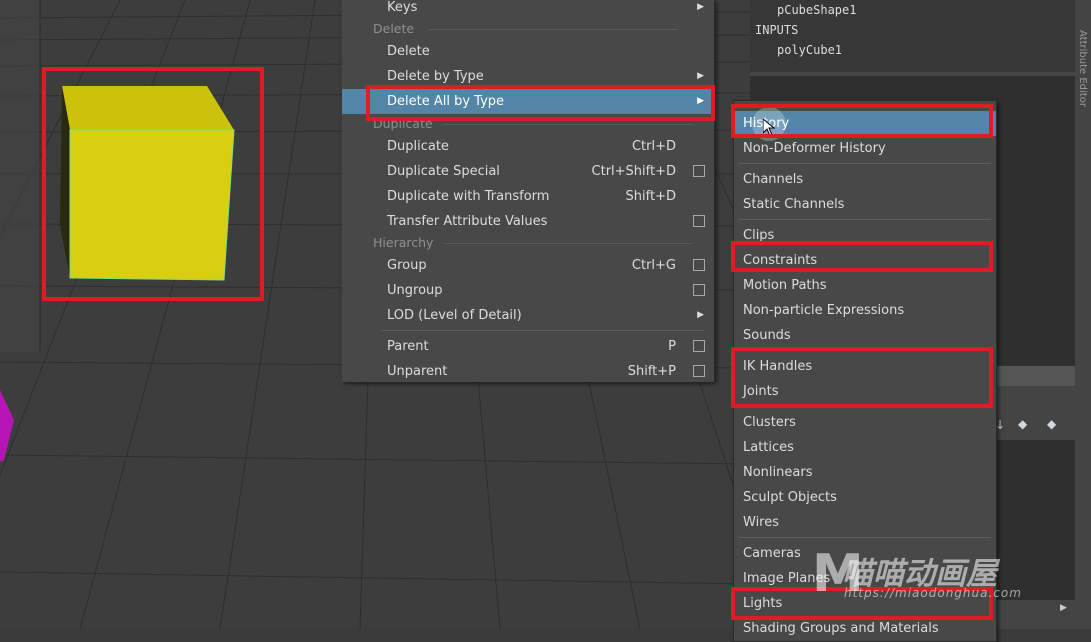  Describe the element at coordinates (528, 10) in the screenshot. I see `menu-item-keys: Keys ▶` at that location.